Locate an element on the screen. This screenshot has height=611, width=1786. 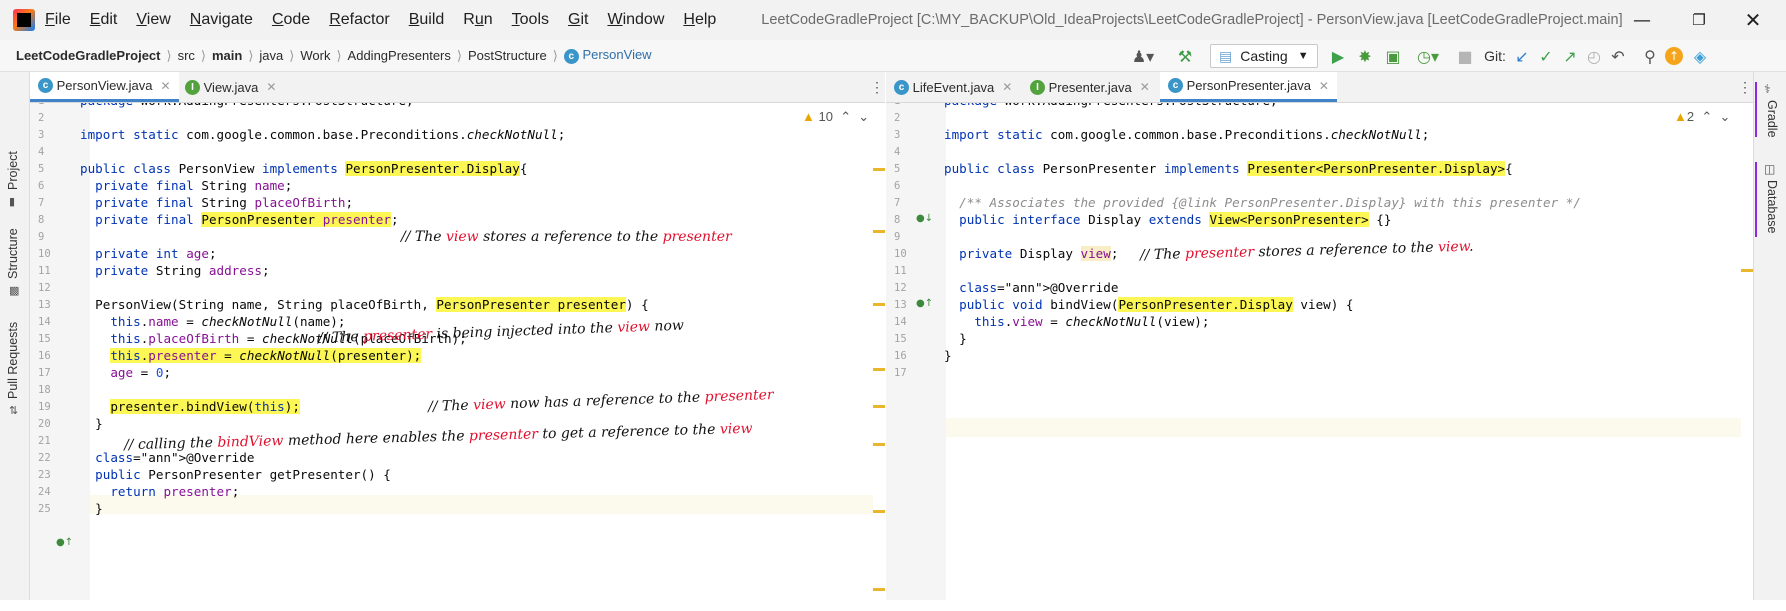
menu-view: View is located at coordinates (153, 20).